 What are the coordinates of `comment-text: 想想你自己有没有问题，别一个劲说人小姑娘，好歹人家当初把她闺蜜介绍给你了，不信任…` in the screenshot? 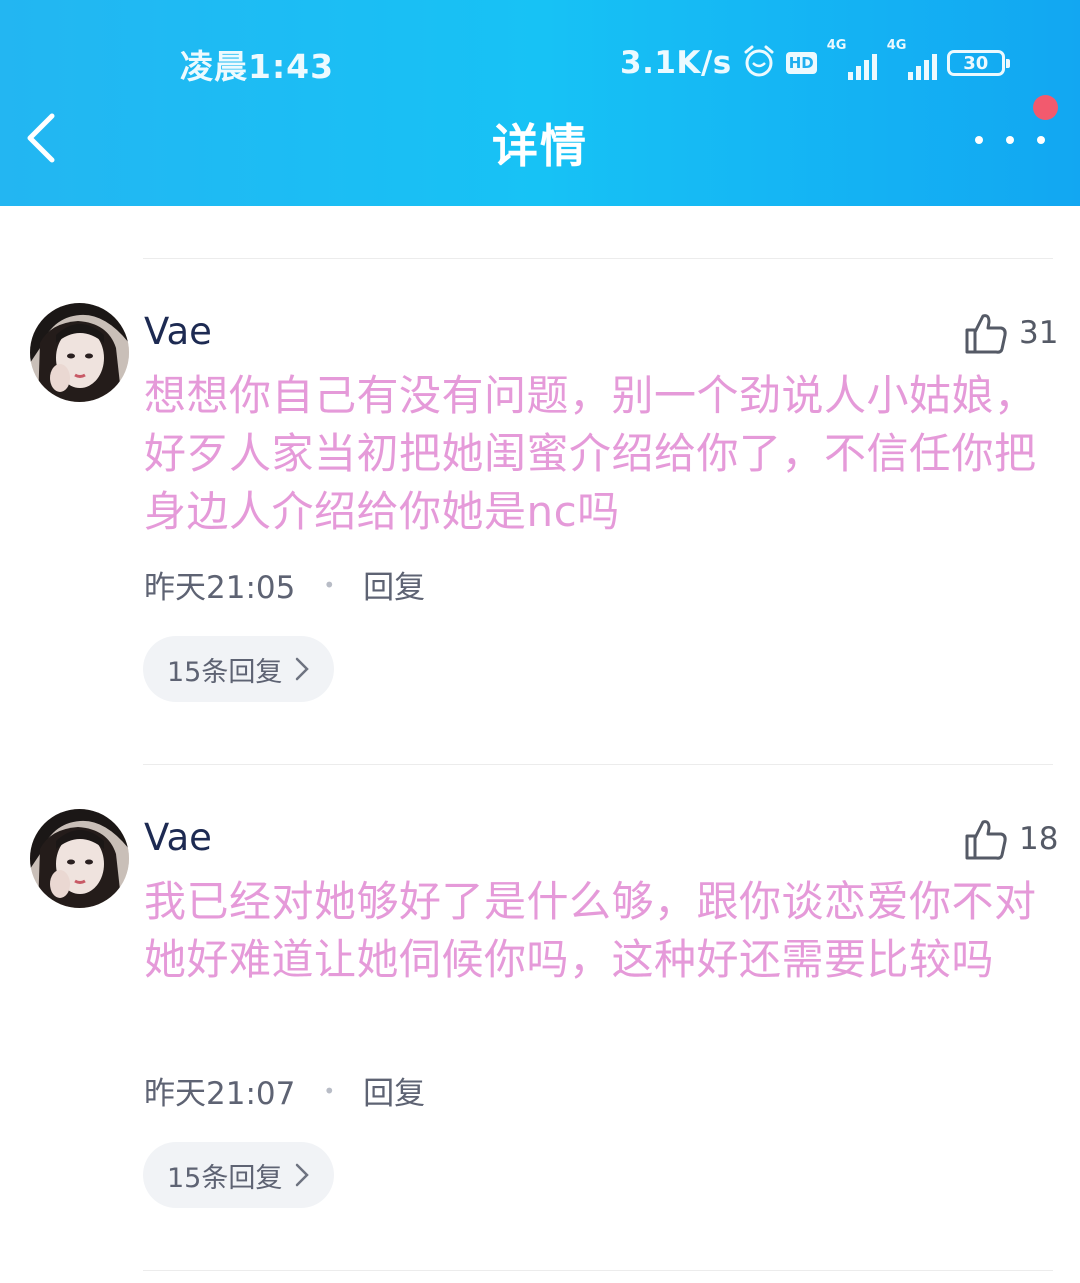 It's located at (590, 453).